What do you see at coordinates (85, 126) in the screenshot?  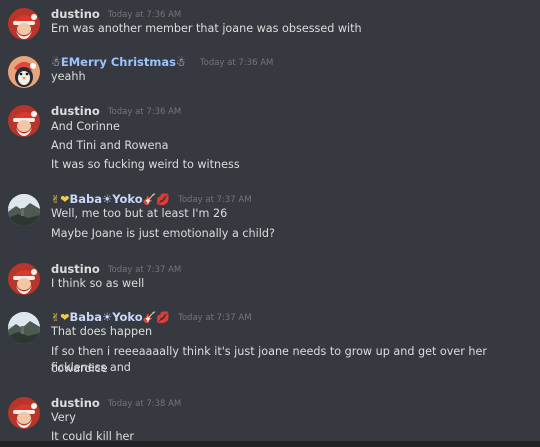 I see `message-text: And Corinne` at bounding box center [85, 126].